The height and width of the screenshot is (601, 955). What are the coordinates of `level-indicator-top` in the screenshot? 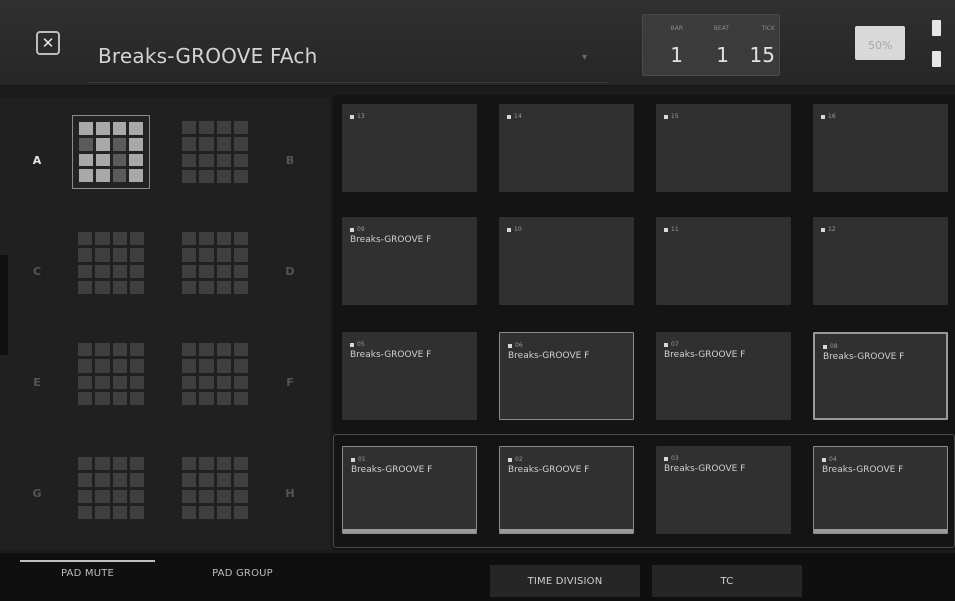 It's located at (936, 28).